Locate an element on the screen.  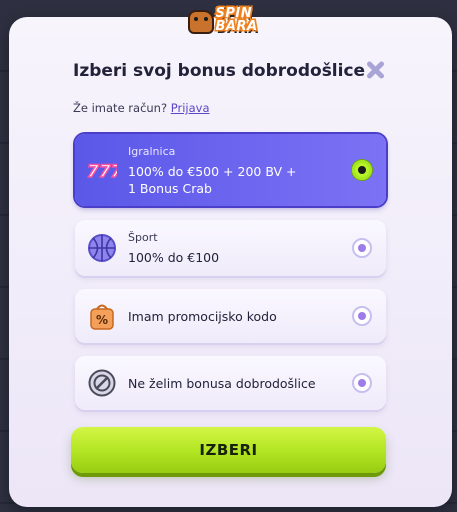
login-link: Prijava is located at coordinates (190, 108).